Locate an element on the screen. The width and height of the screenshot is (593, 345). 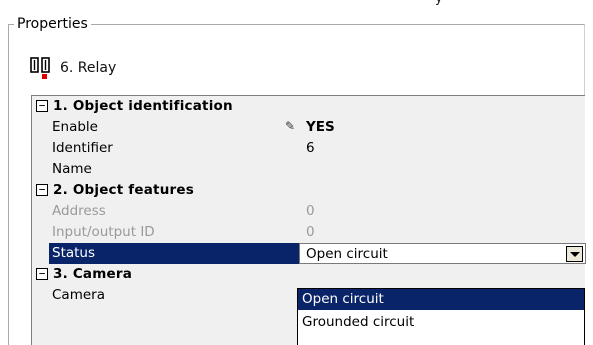
dropdown-button is located at coordinates (574, 254).